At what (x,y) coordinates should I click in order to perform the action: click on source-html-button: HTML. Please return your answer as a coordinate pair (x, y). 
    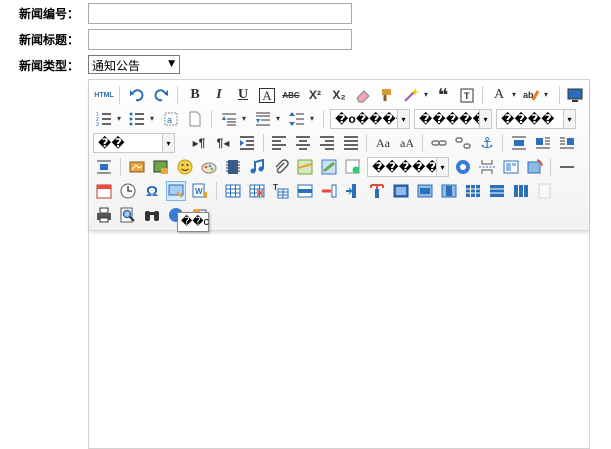
    Looking at the image, I should click on (104, 95).